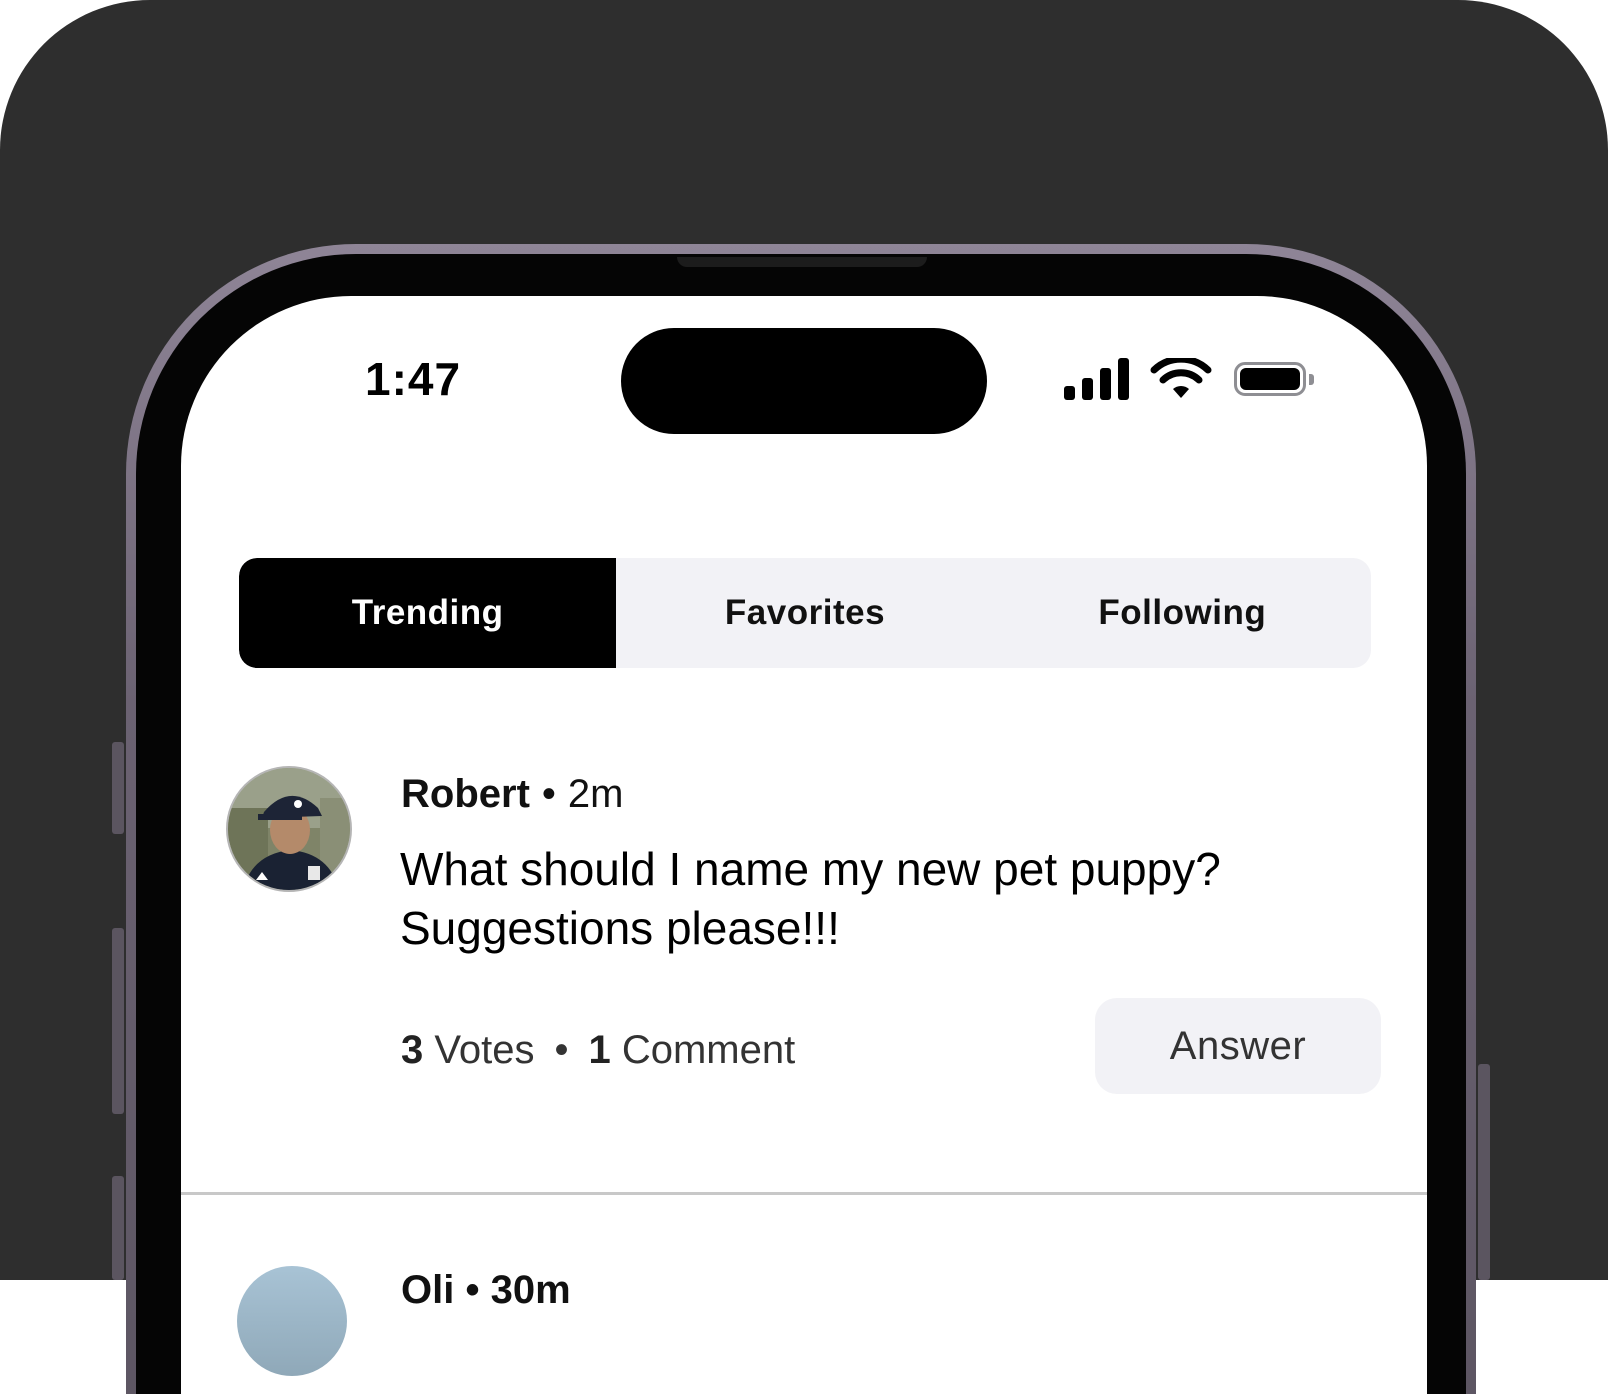 This screenshot has height=1396, width=1608. Describe the element at coordinates (1484, 1172) in the screenshot. I see `power-button` at that location.